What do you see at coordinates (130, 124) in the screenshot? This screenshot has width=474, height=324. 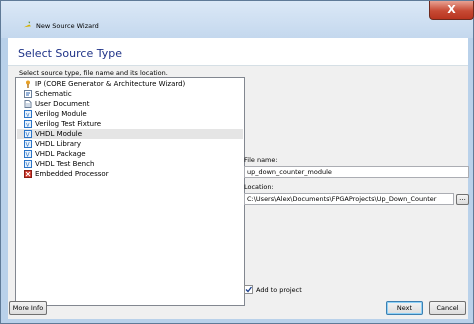 I see `list-item-verilog-test-fixture: v Verilog Test Fixture` at bounding box center [130, 124].